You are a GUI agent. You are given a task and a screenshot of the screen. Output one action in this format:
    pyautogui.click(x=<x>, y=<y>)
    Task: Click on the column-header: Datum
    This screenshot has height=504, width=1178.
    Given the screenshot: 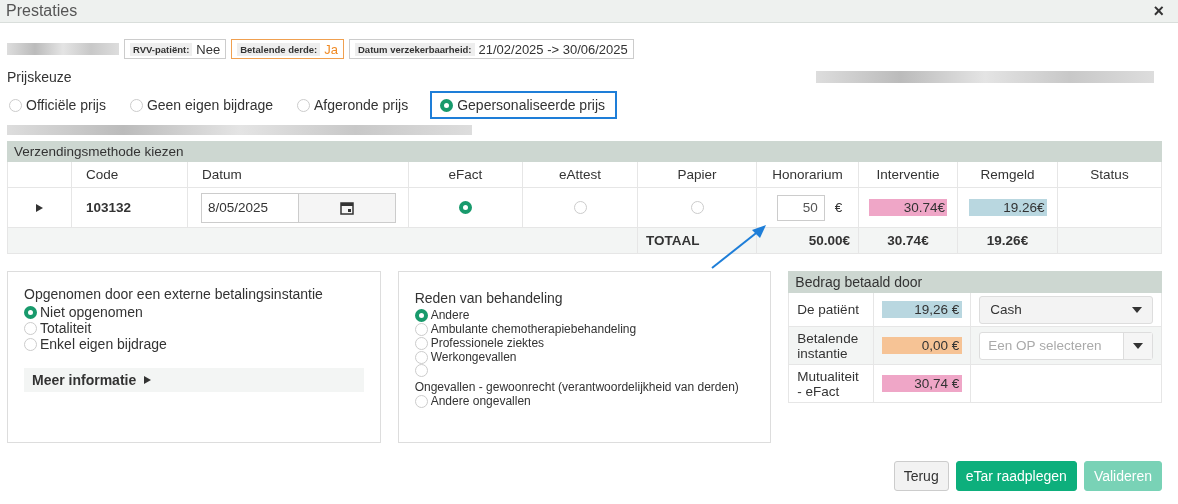 What is the action you would take?
    pyautogui.click(x=298, y=175)
    